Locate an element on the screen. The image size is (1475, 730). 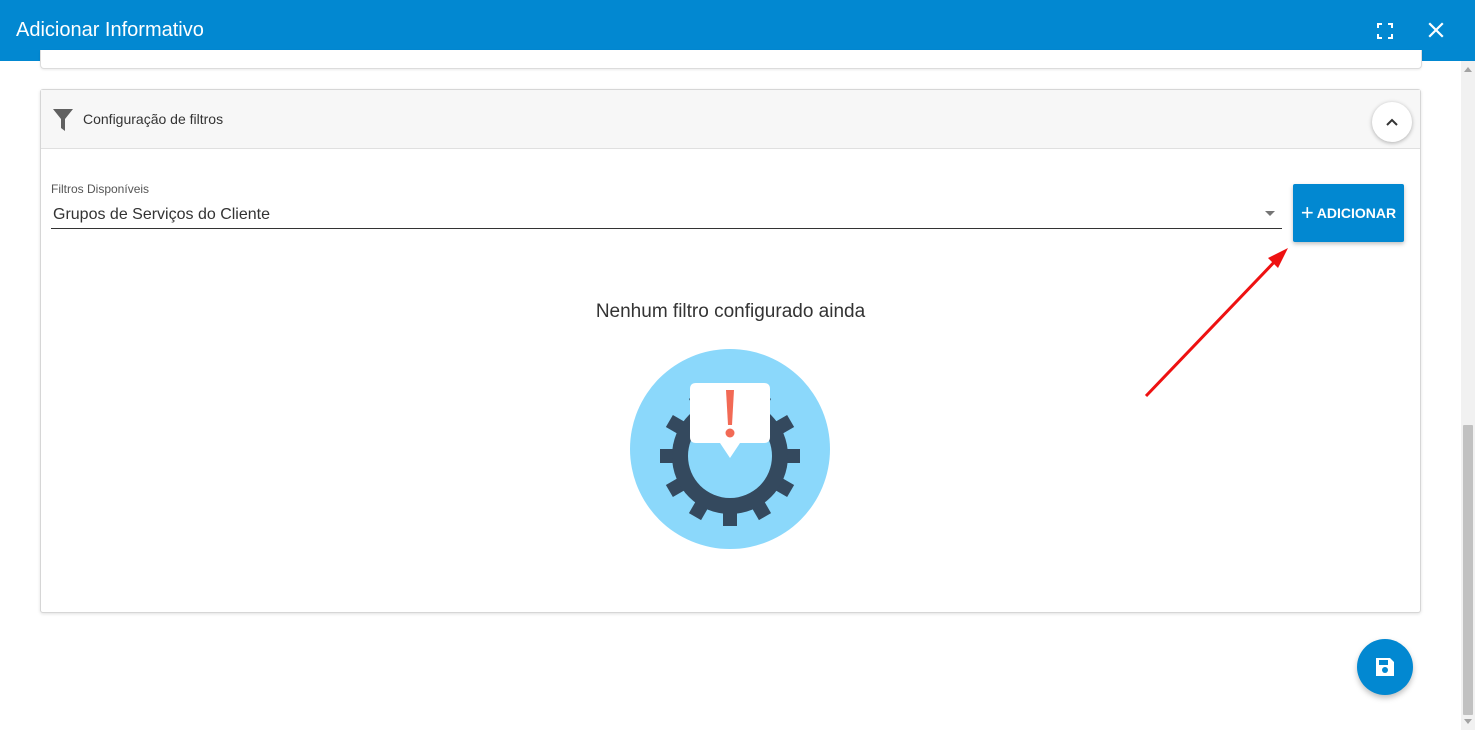
close-icon is located at coordinates (1436, 30).